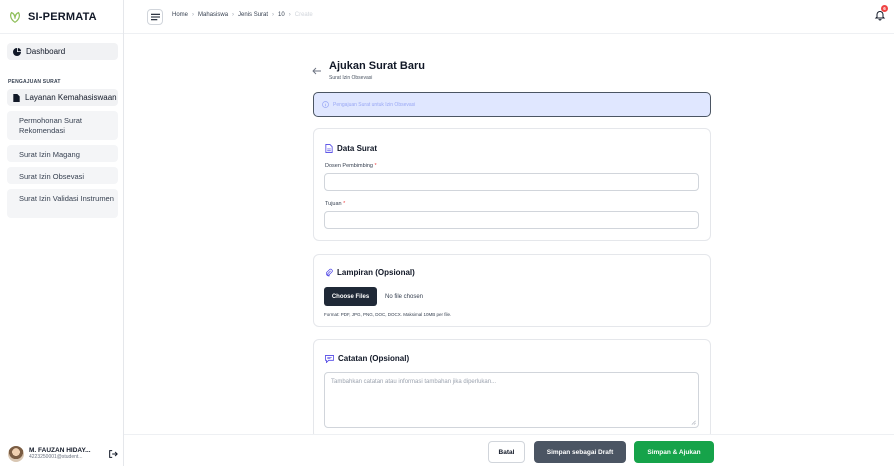 The width and height of the screenshot is (894, 466). What do you see at coordinates (113, 454) in the screenshot?
I see `logout-icon` at bounding box center [113, 454].